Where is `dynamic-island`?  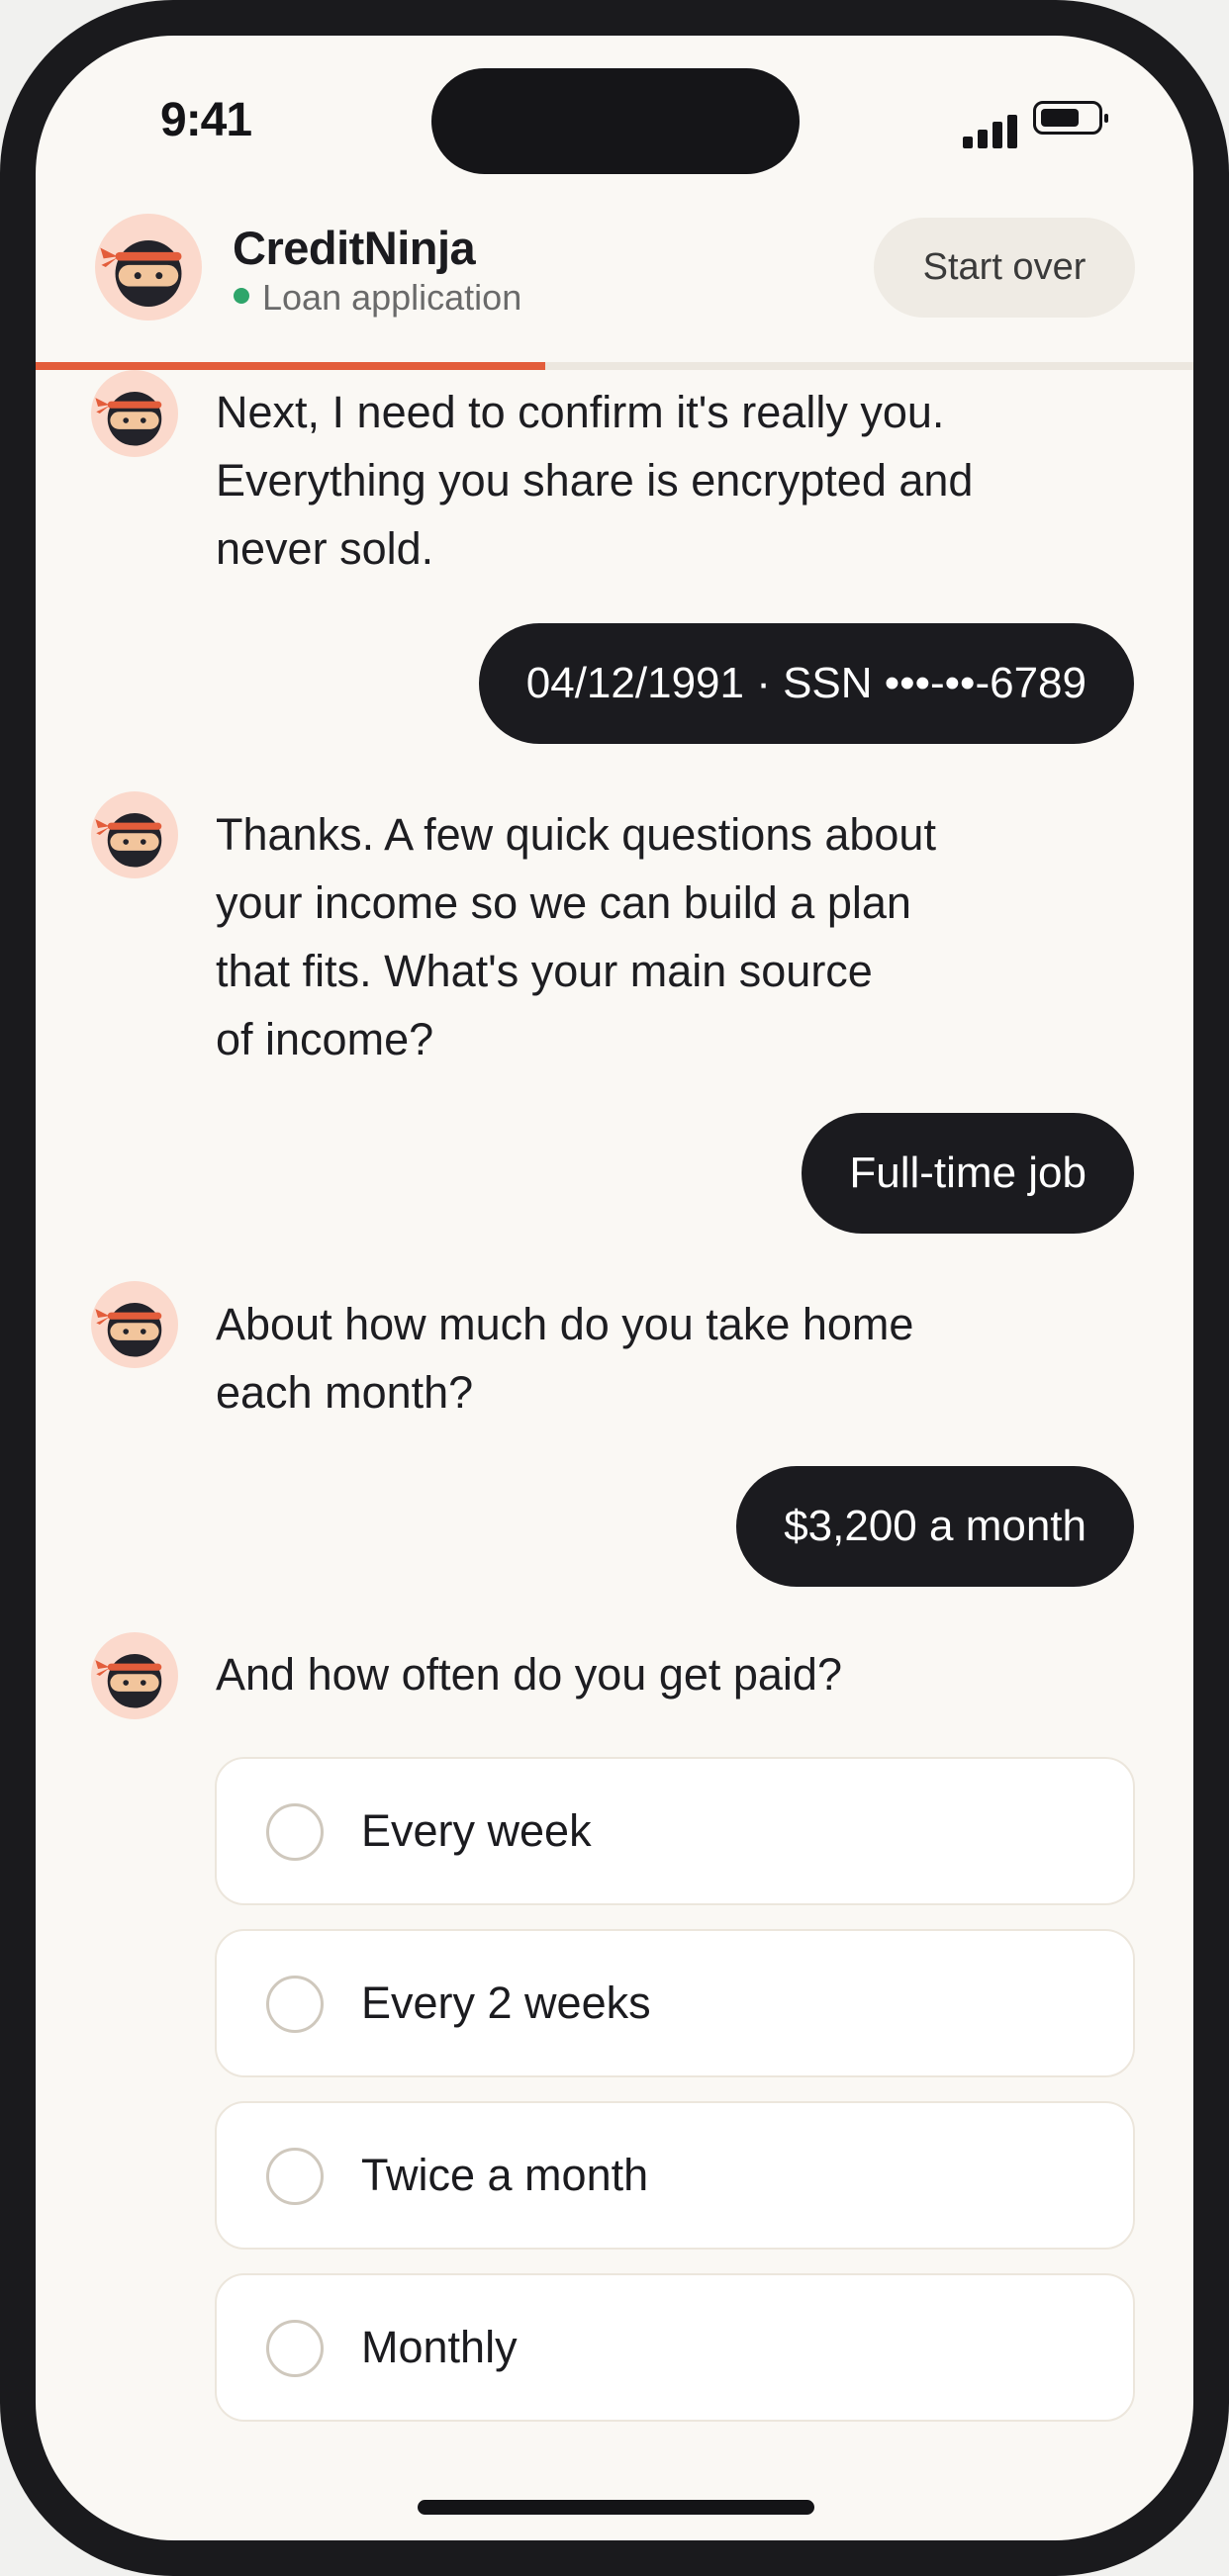
dynamic-island is located at coordinates (615, 121).